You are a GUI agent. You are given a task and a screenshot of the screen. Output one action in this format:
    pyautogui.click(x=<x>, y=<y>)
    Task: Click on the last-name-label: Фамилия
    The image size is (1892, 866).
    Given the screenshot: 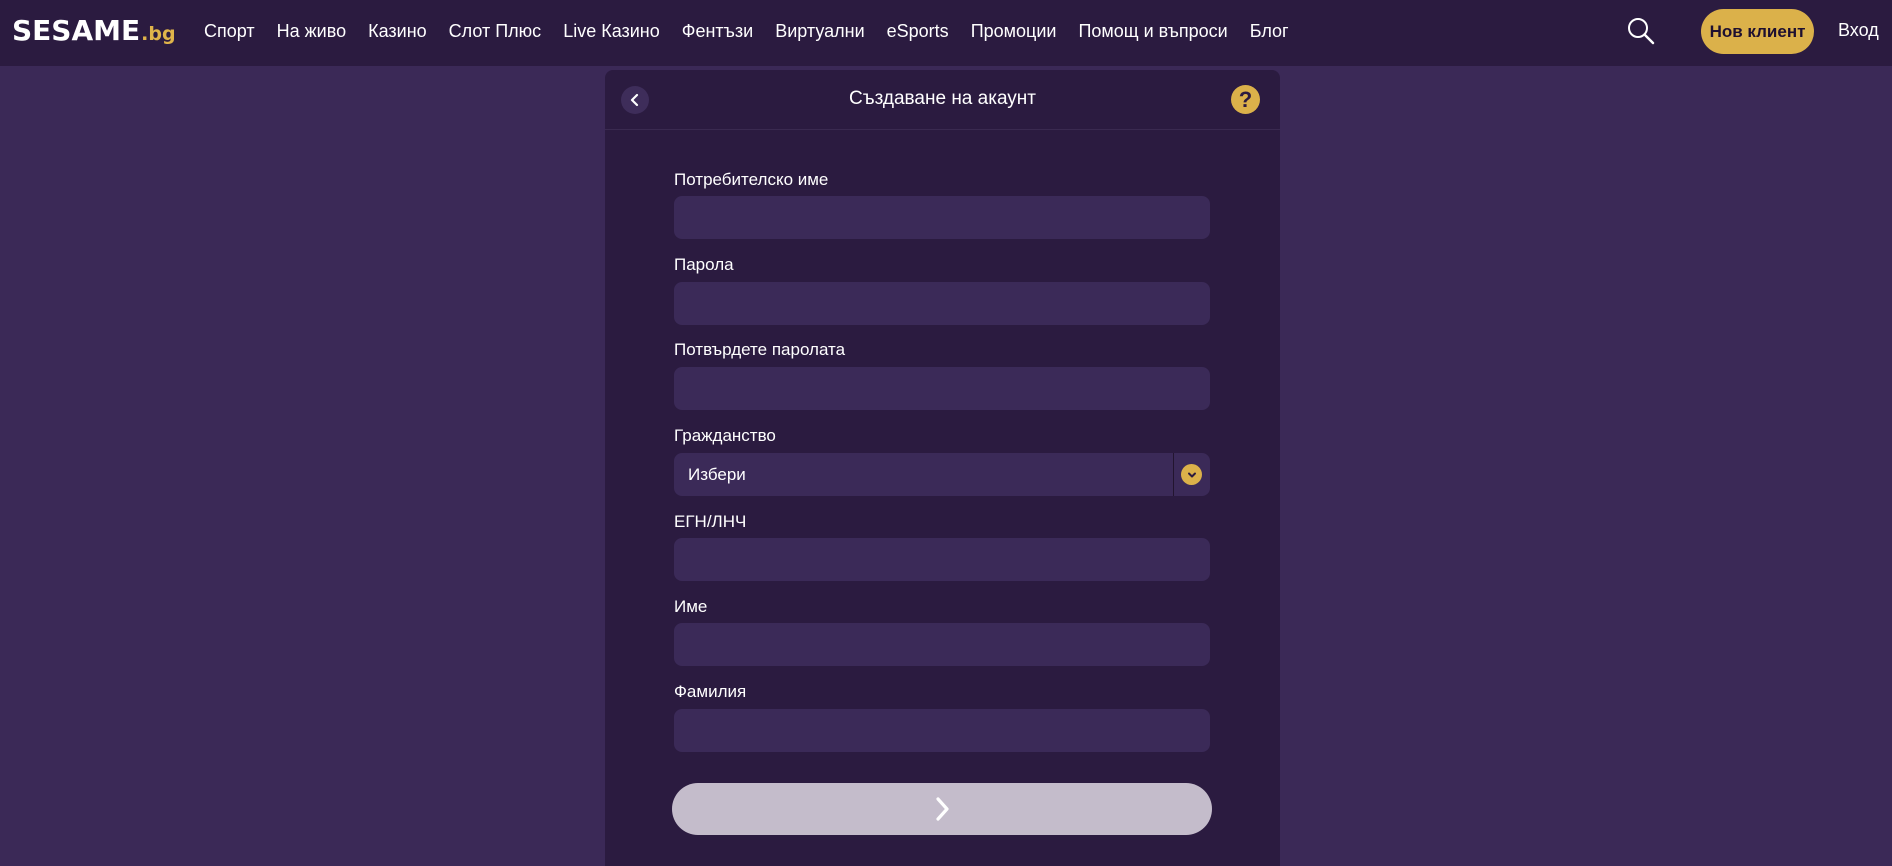 What is the action you would take?
    pyautogui.click(x=710, y=691)
    